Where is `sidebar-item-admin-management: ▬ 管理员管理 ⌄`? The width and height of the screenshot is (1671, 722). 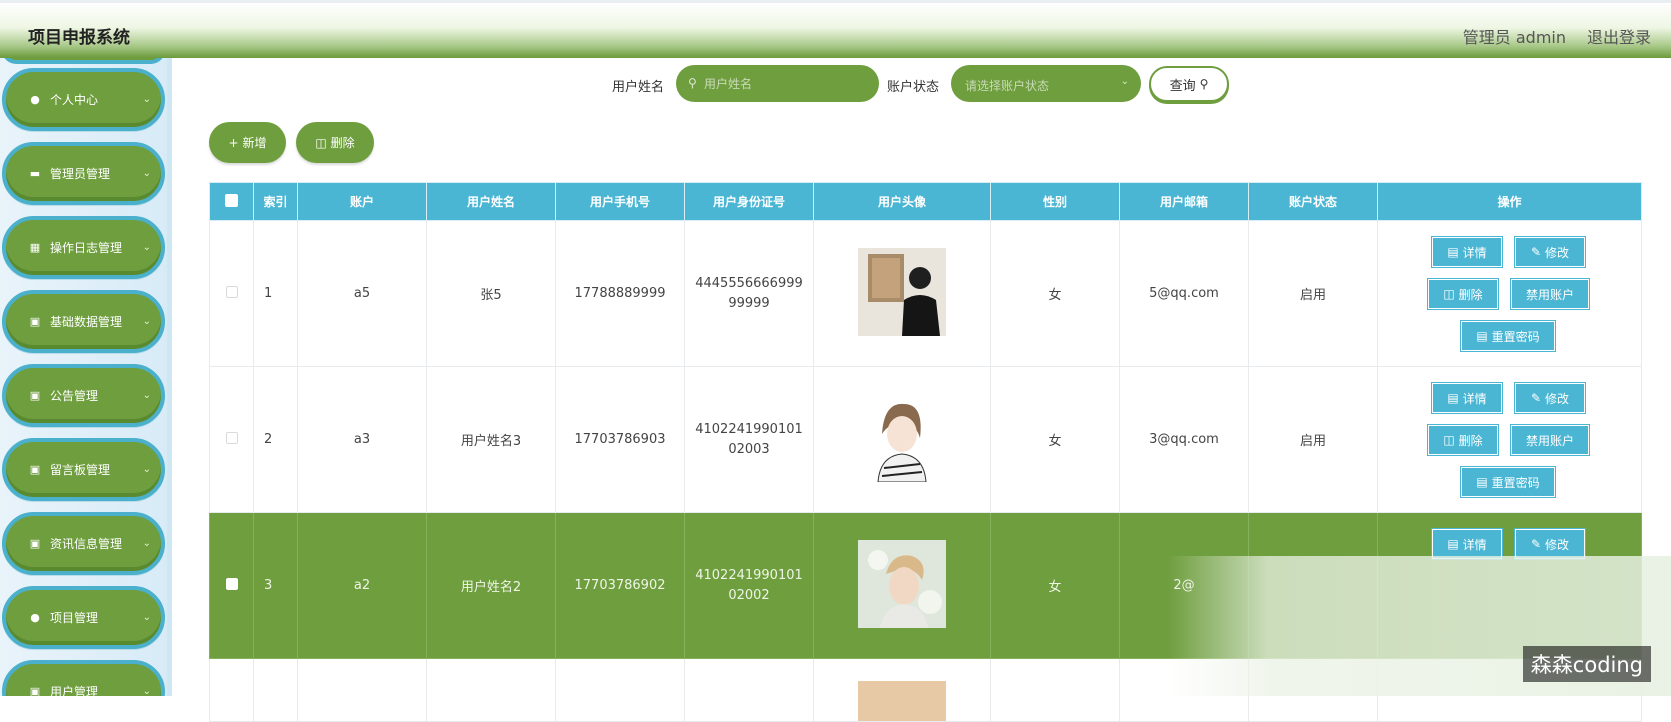 sidebar-item-admin-management: ▬ 管理员管理 ⌄ is located at coordinates (83, 173).